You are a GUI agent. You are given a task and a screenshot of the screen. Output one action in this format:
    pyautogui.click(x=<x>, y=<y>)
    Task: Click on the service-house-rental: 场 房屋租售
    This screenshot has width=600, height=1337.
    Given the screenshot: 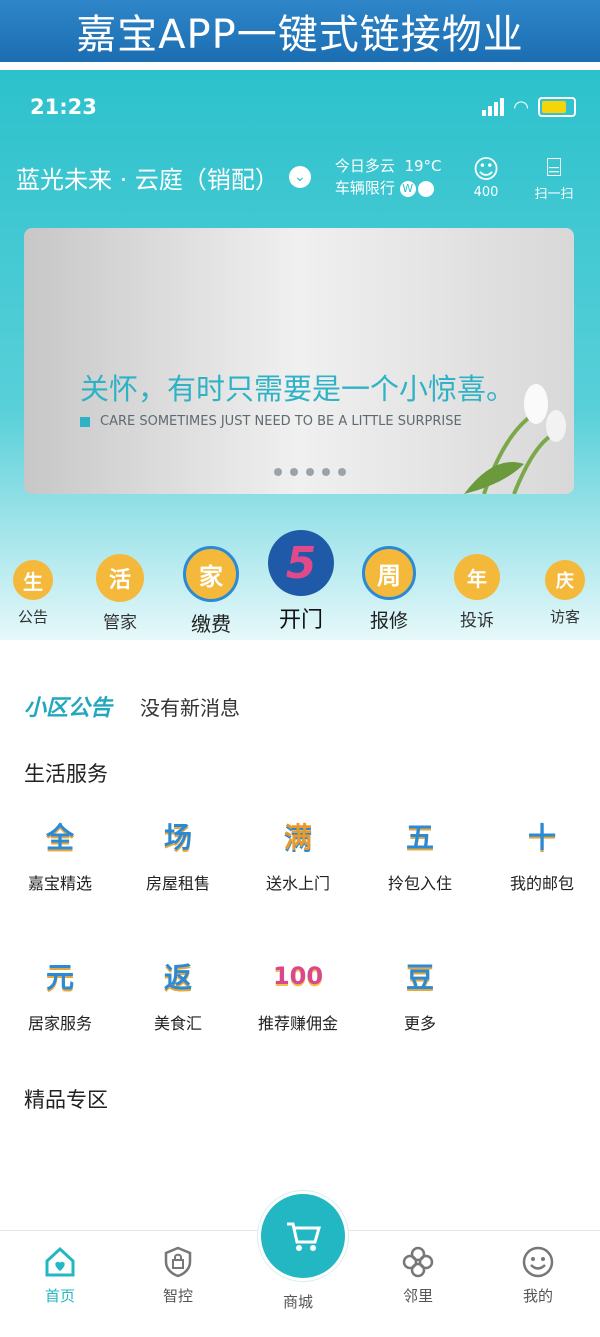 What is the action you would take?
    pyautogui.click(x=178, y=854)
    